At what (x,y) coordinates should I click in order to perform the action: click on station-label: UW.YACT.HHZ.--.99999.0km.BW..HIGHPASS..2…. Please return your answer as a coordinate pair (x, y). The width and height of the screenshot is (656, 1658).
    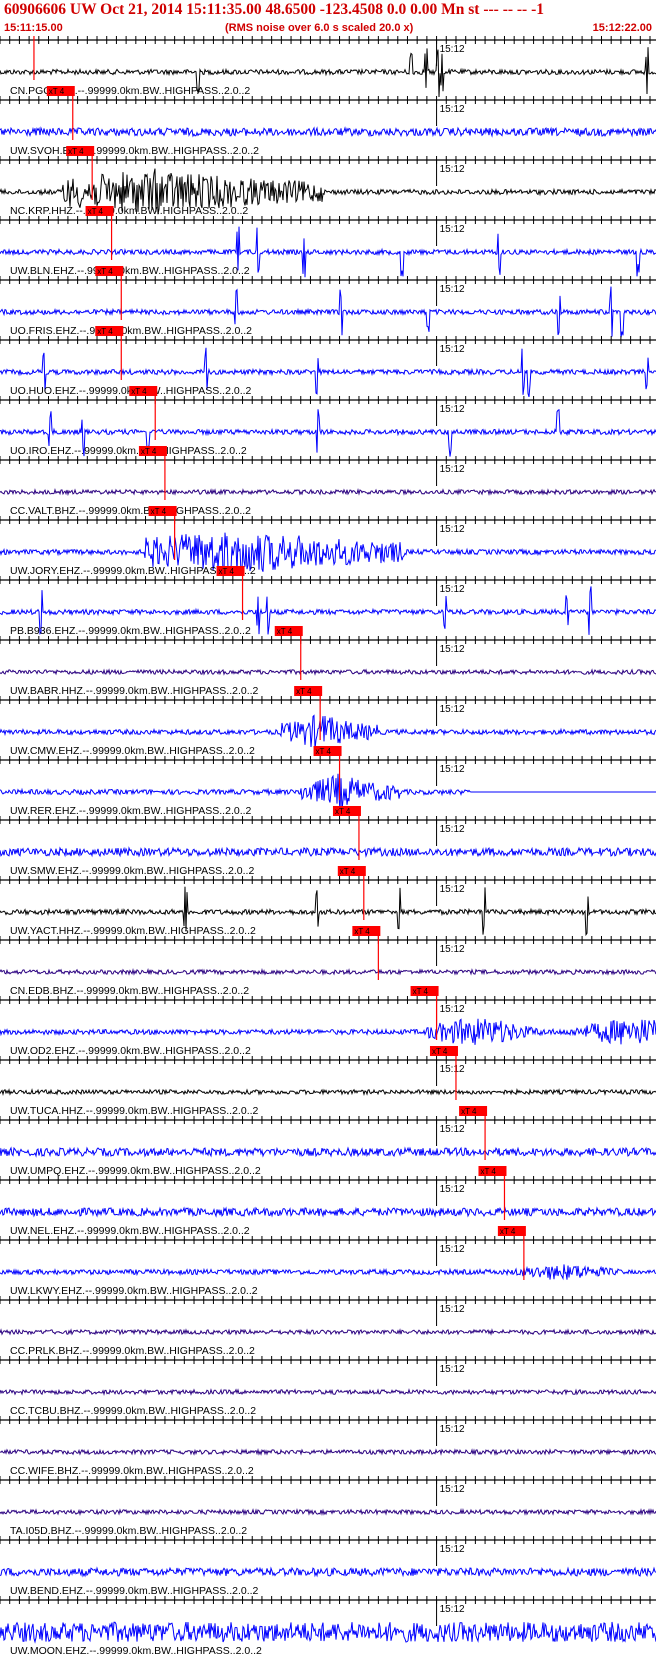
    Looking at the image, I should click on (133, 931).